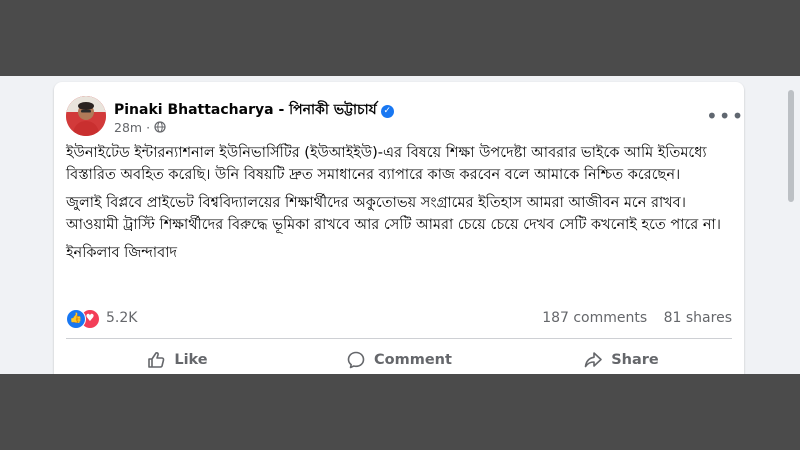 The height and width of the screenshot is (450, 800). Describe the element at coordinates (356, 360) in the screenshot. I see `comment-icon` at that location.